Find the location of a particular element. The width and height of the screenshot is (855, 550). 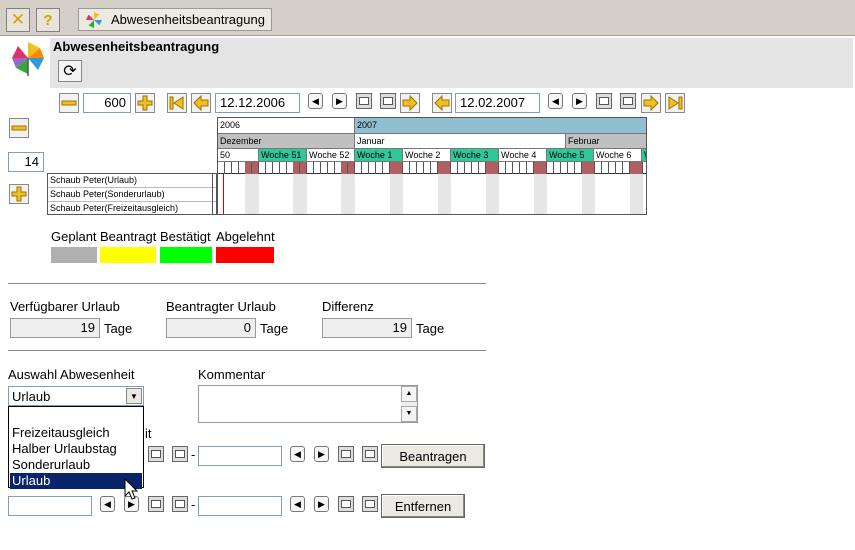

comment-label: Kommentar is located at coordinates (232, 374).